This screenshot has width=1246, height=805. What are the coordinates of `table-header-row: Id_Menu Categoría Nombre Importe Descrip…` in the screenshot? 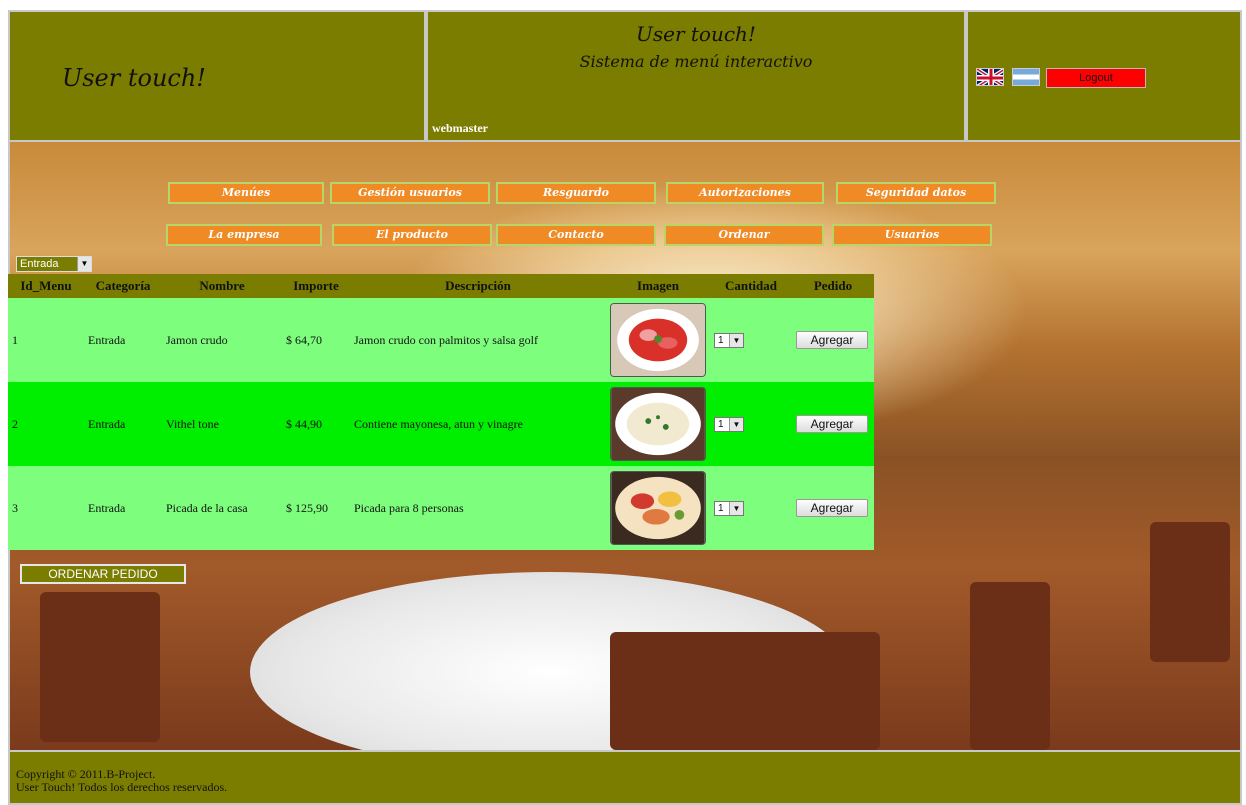 It's located at (441, 286).